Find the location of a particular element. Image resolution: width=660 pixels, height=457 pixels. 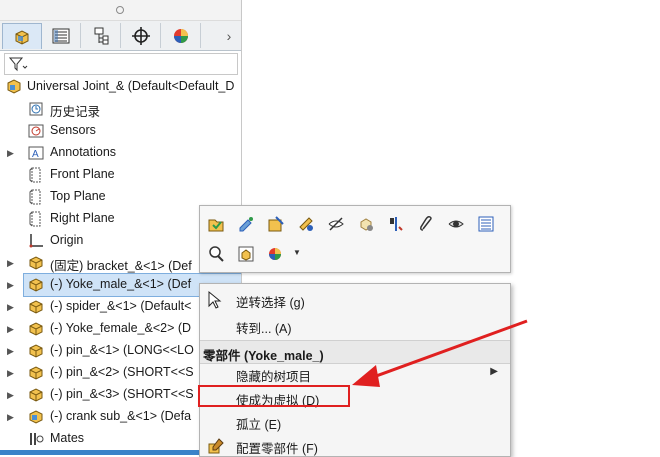

annotations-icon: A is located at coordinates (36, 153).